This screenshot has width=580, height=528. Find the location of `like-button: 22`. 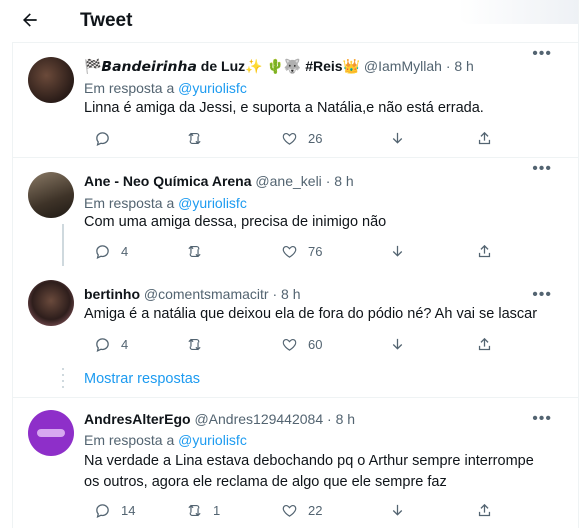

like-button: 22 is located at coordinates (301, 510).